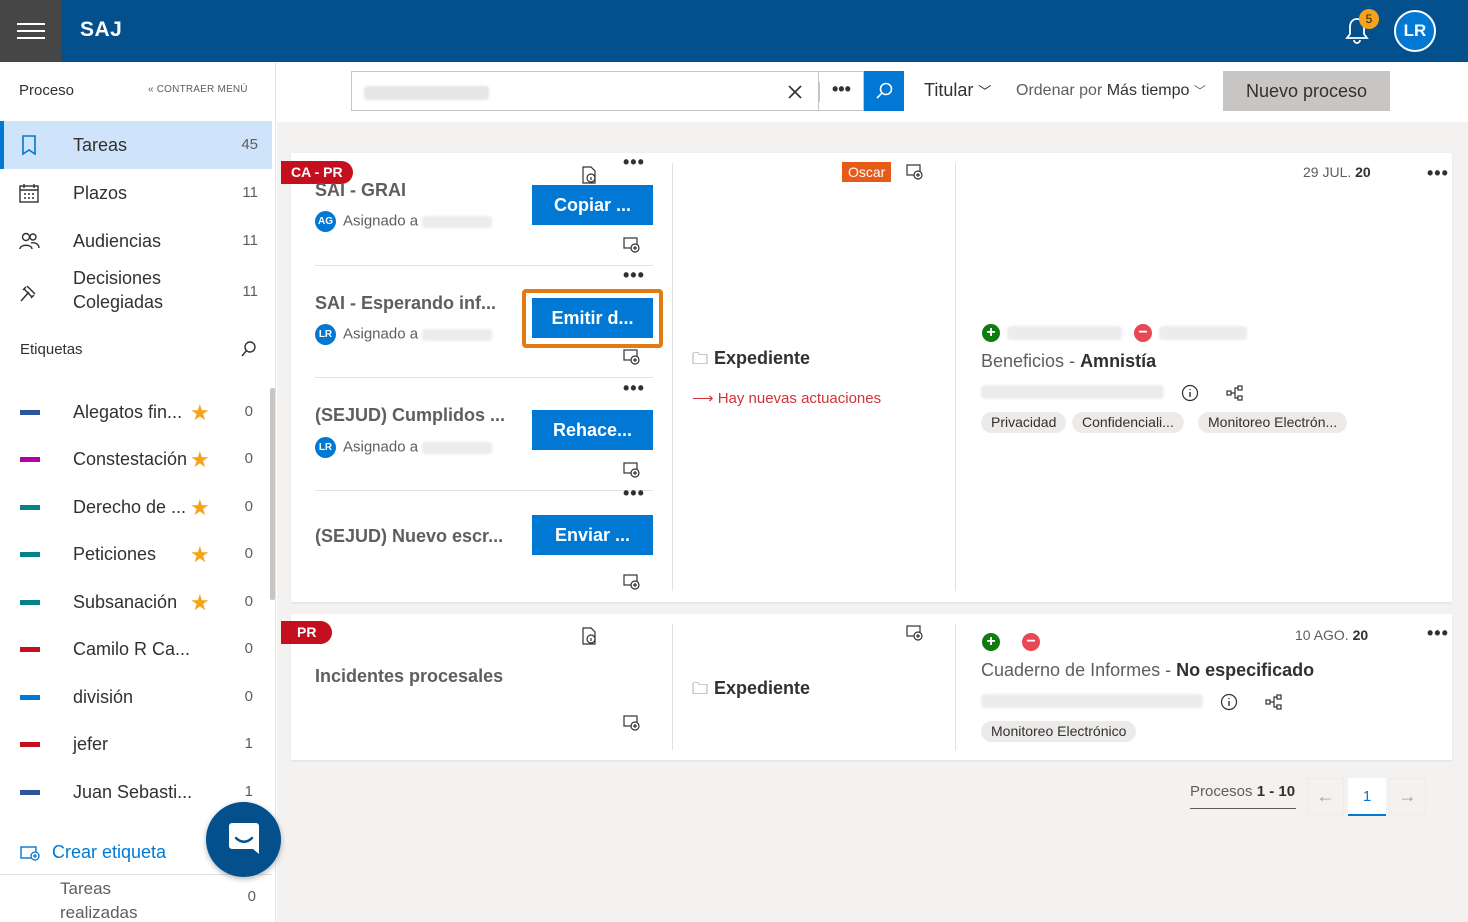  What do you see at coordinates (884, 91) in the screenshot?
I see `search-button` at bounding box center [884, 91].